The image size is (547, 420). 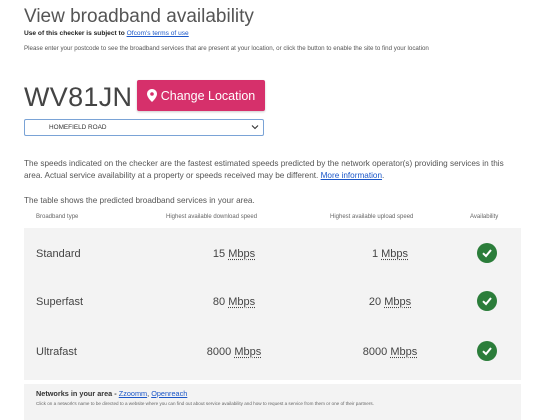 I want to click on change-location-button: Change Location, so click(x=201, y=95).